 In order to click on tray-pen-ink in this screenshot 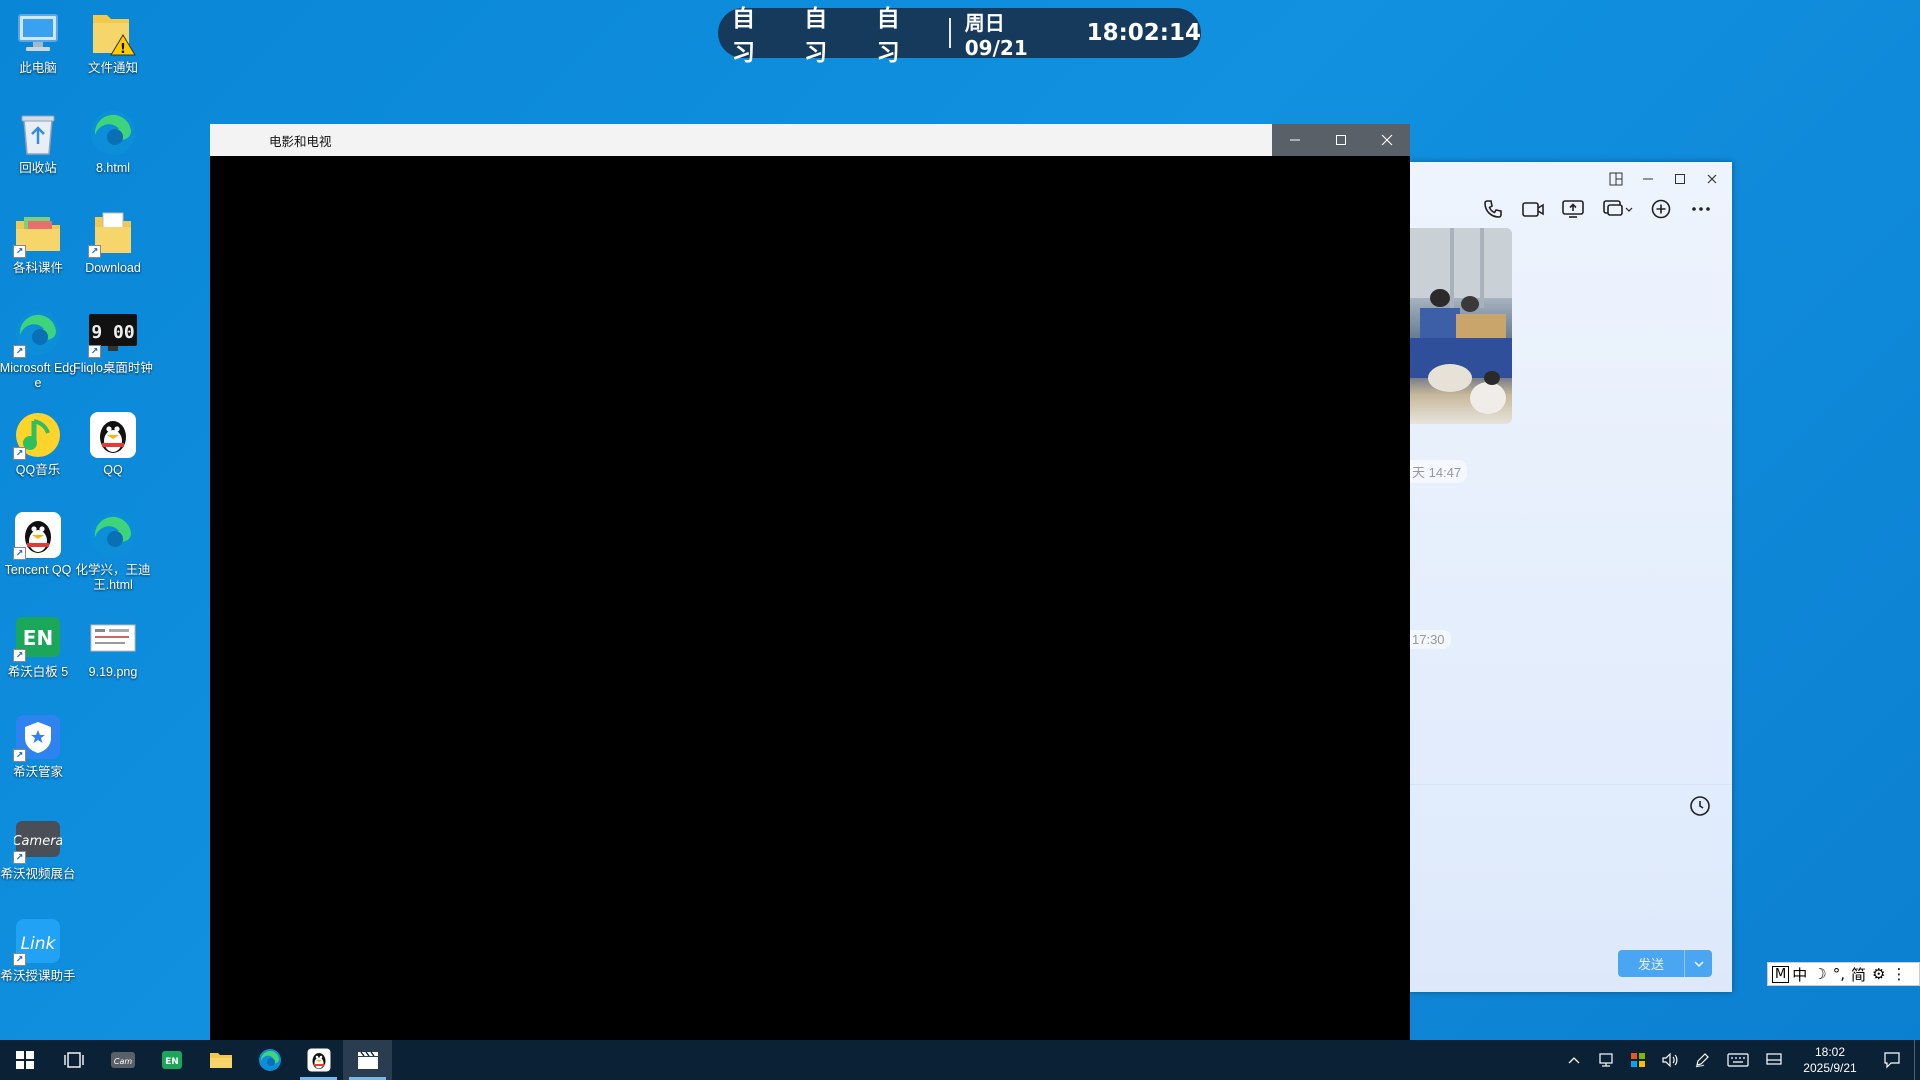, I will do `click(1702, 1060)`.